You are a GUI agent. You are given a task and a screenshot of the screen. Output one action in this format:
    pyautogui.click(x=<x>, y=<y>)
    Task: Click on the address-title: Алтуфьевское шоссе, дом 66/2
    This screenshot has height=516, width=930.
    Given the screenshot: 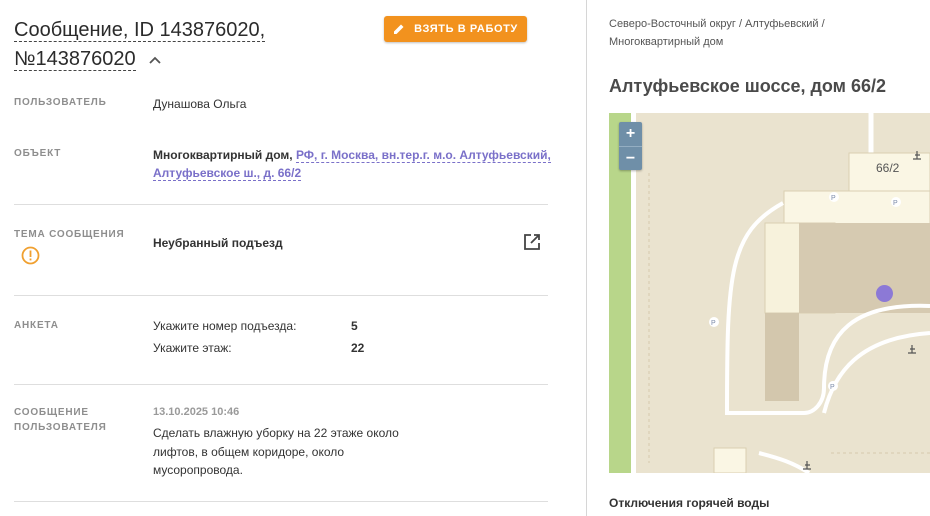 What is the action you would take?
    pyautogui.click(x=748, y=86)
    